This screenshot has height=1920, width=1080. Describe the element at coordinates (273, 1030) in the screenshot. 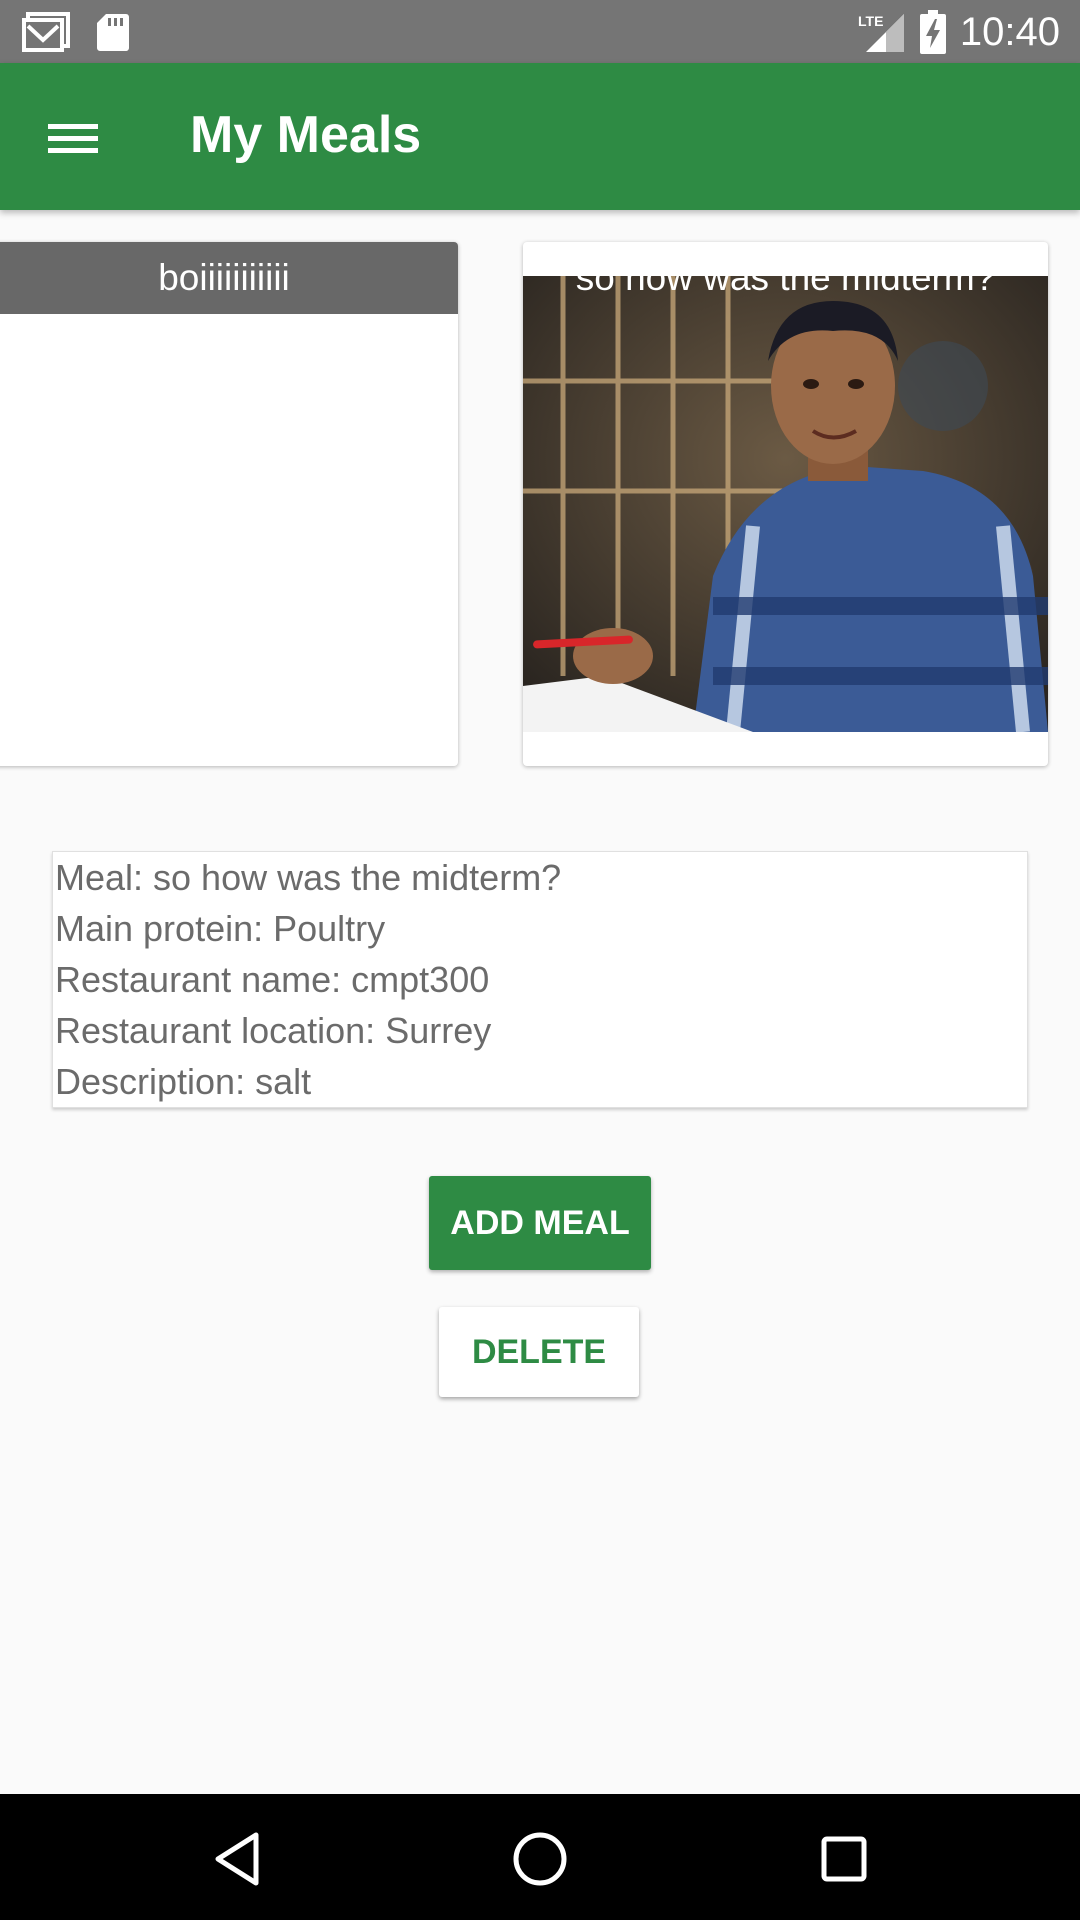

I see `restaurant-location-line: Restaurant location: Surrey` at that location.